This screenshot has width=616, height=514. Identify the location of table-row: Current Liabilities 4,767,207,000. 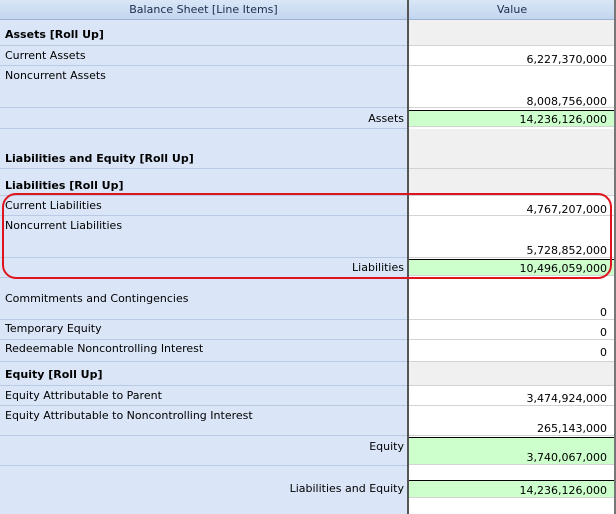
(308, 206).